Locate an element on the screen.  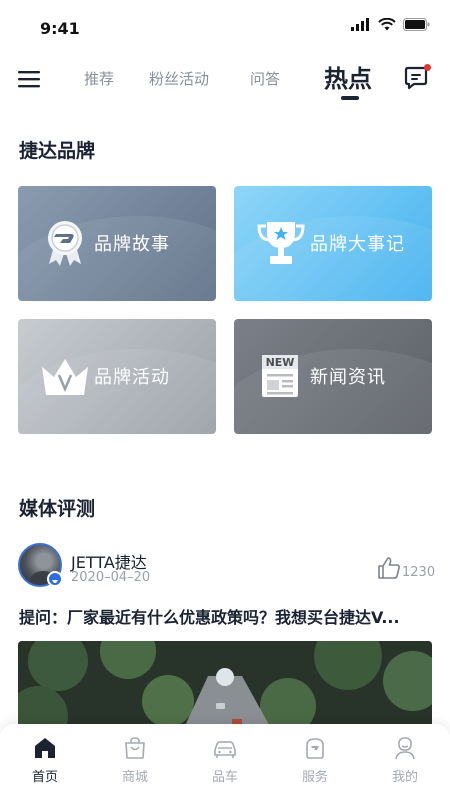
wifi-icon is located at coordinates (387, 24).